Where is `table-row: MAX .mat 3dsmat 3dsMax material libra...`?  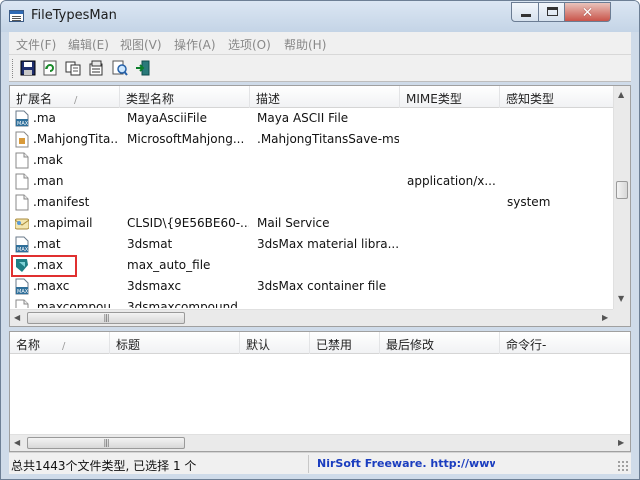 table-row: MAX .mat 3dsmat 3dsMax material libra... is located at coordinates (311, 244).